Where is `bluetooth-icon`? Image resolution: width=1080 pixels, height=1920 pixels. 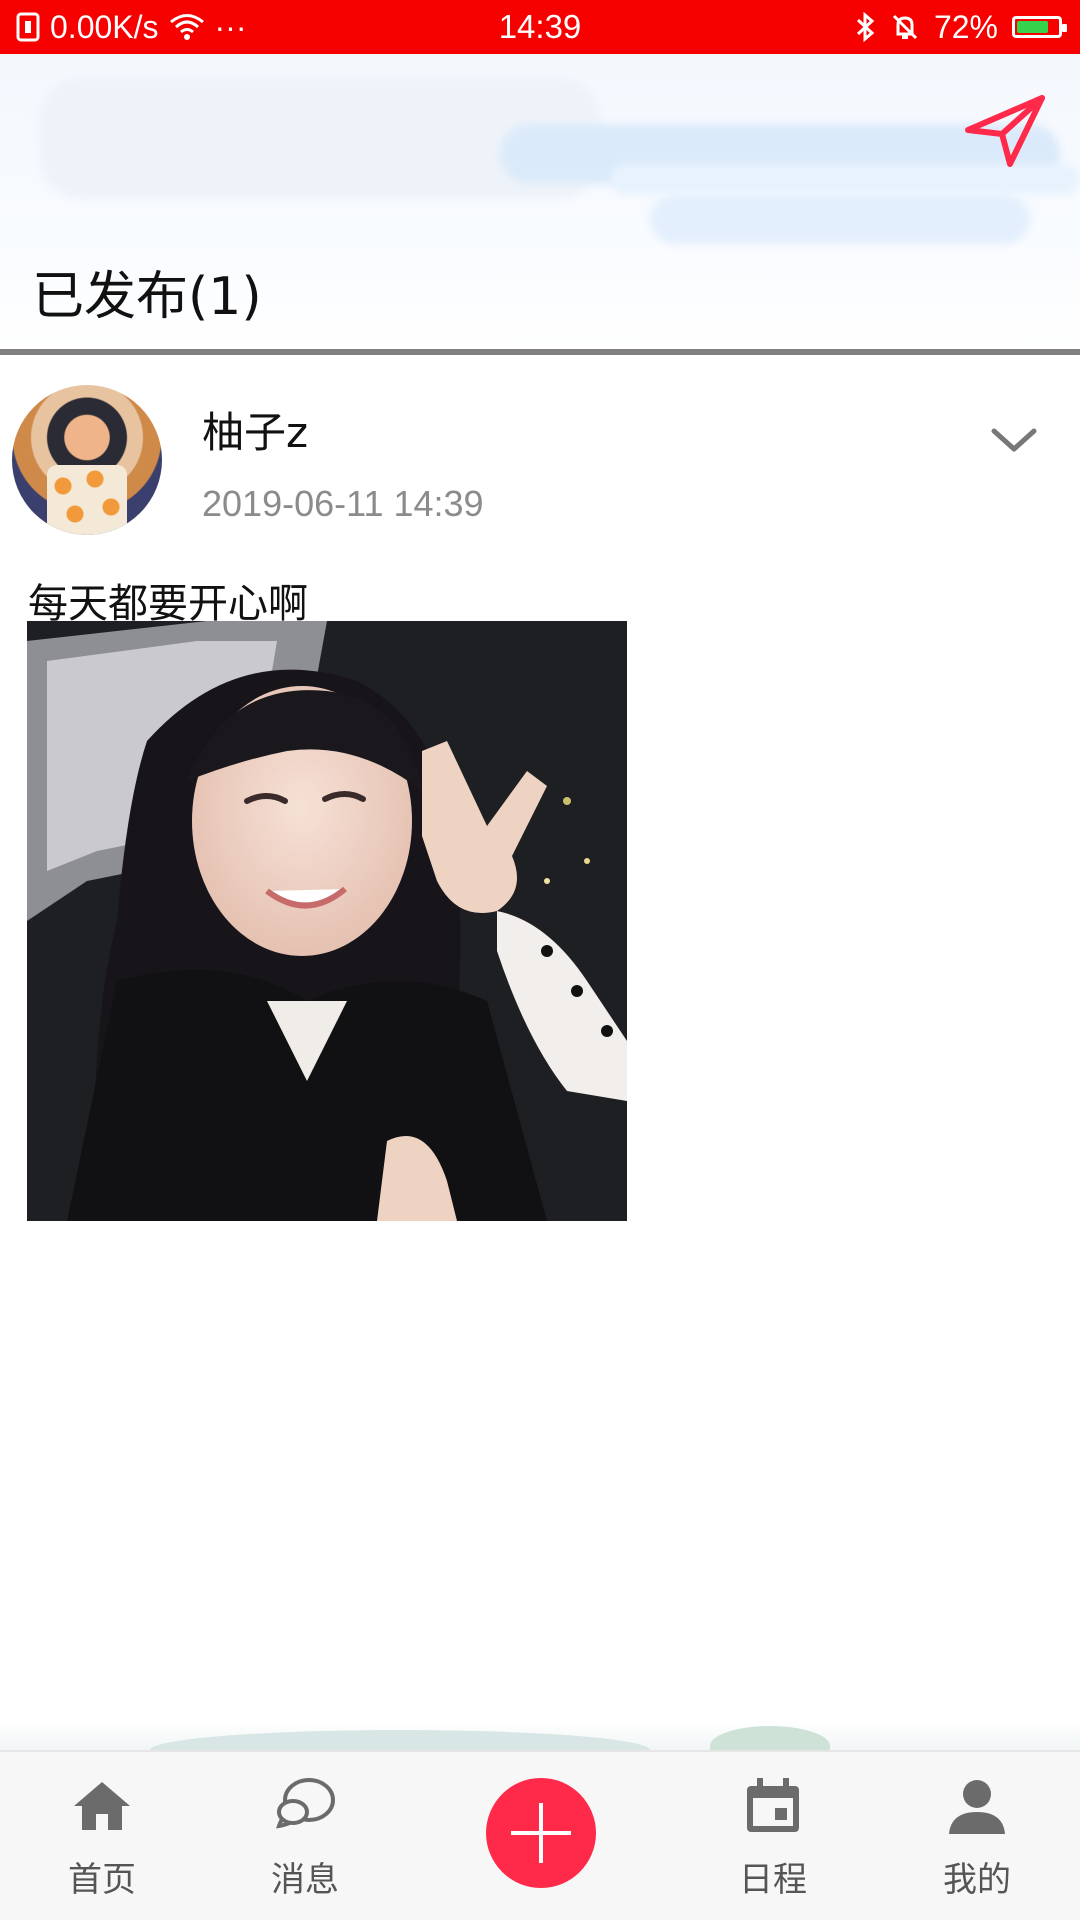 bluetooth-icon is located at coordinates (865, 27).